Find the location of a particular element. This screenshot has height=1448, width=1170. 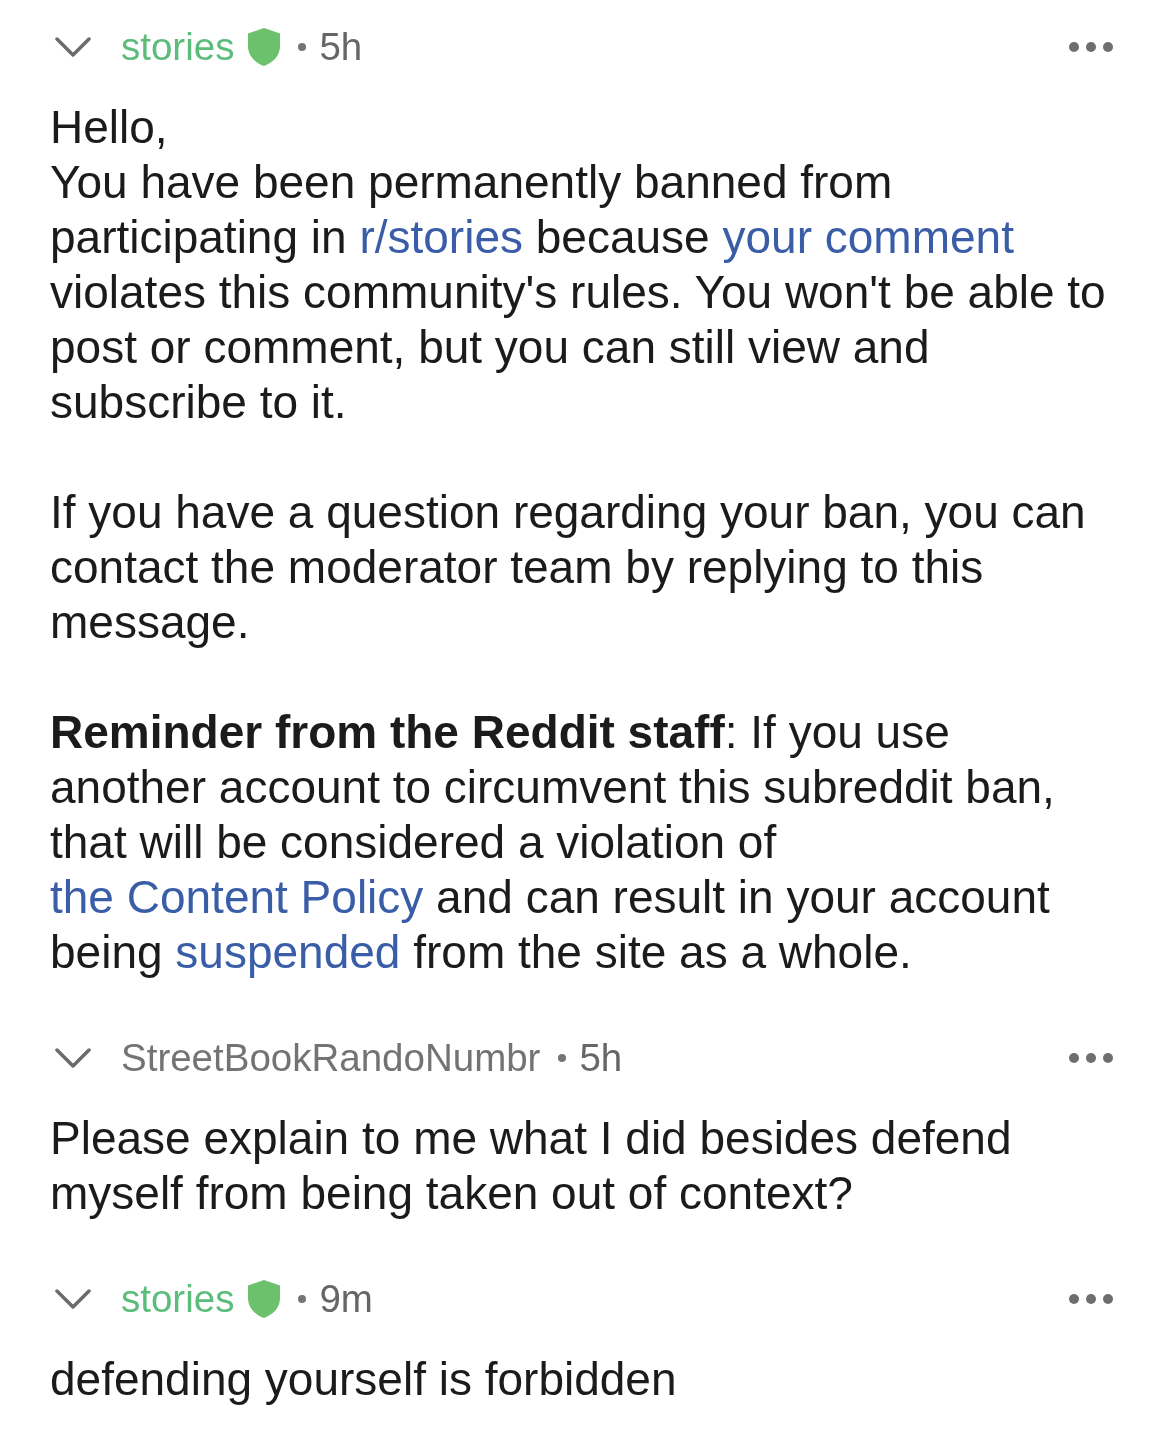

author-name: StreetBookRandoNumbr is located at coordinates (331, 1058).